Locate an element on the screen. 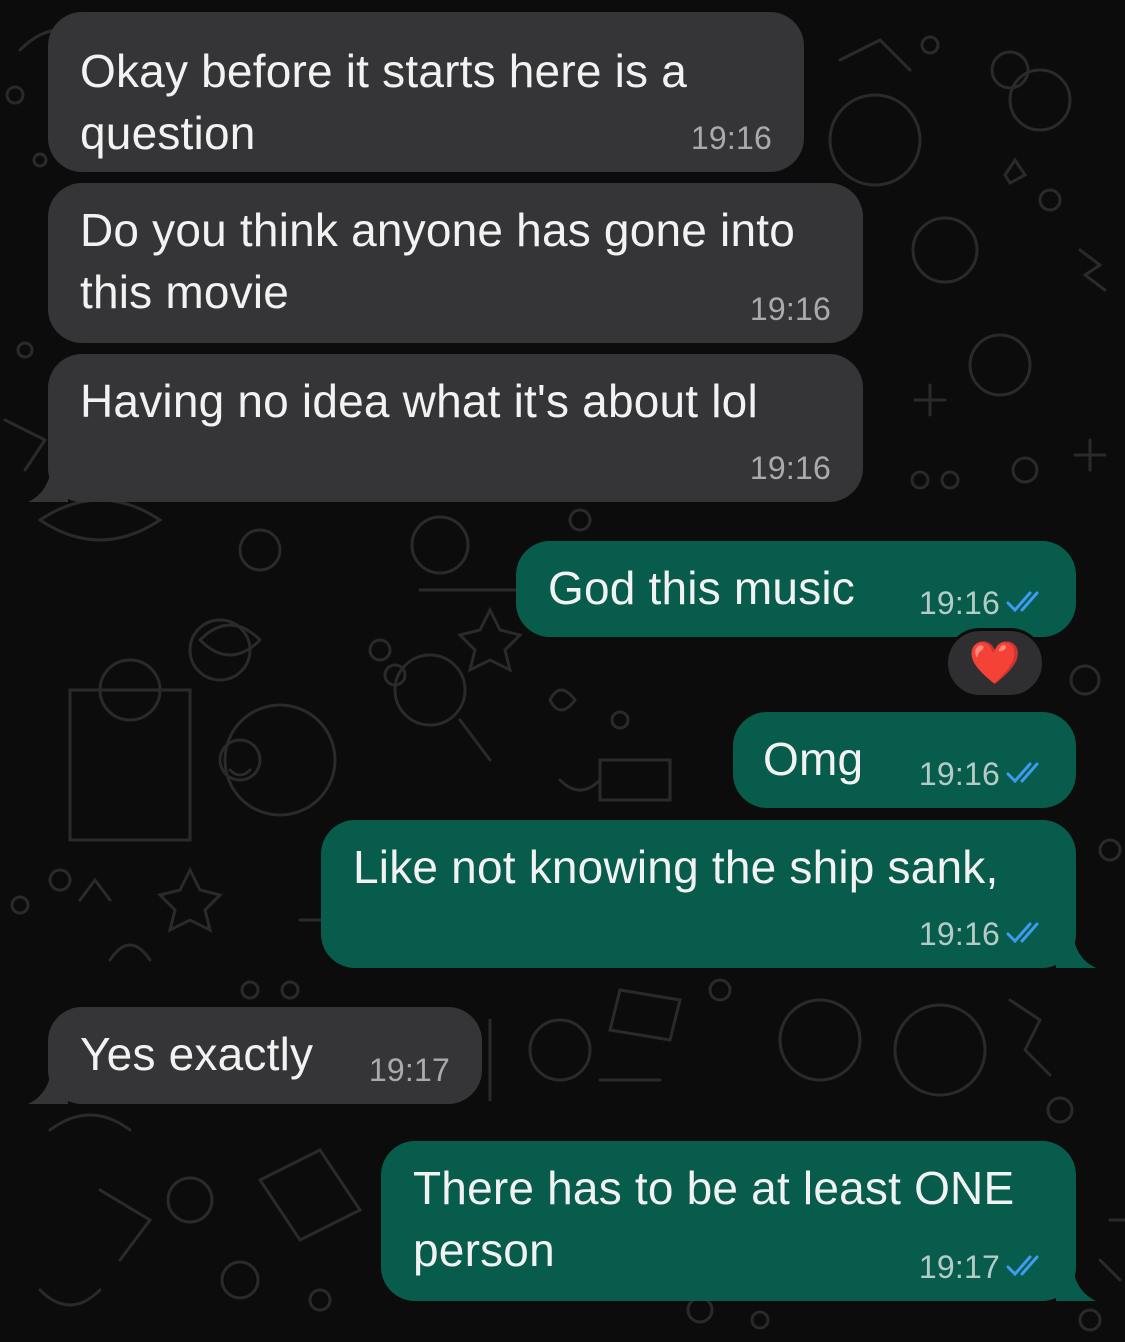 The height and width of the screenshot is (1342, 1125). message-text: Having no idea what it's about lol is located at coordinates (419, 401).